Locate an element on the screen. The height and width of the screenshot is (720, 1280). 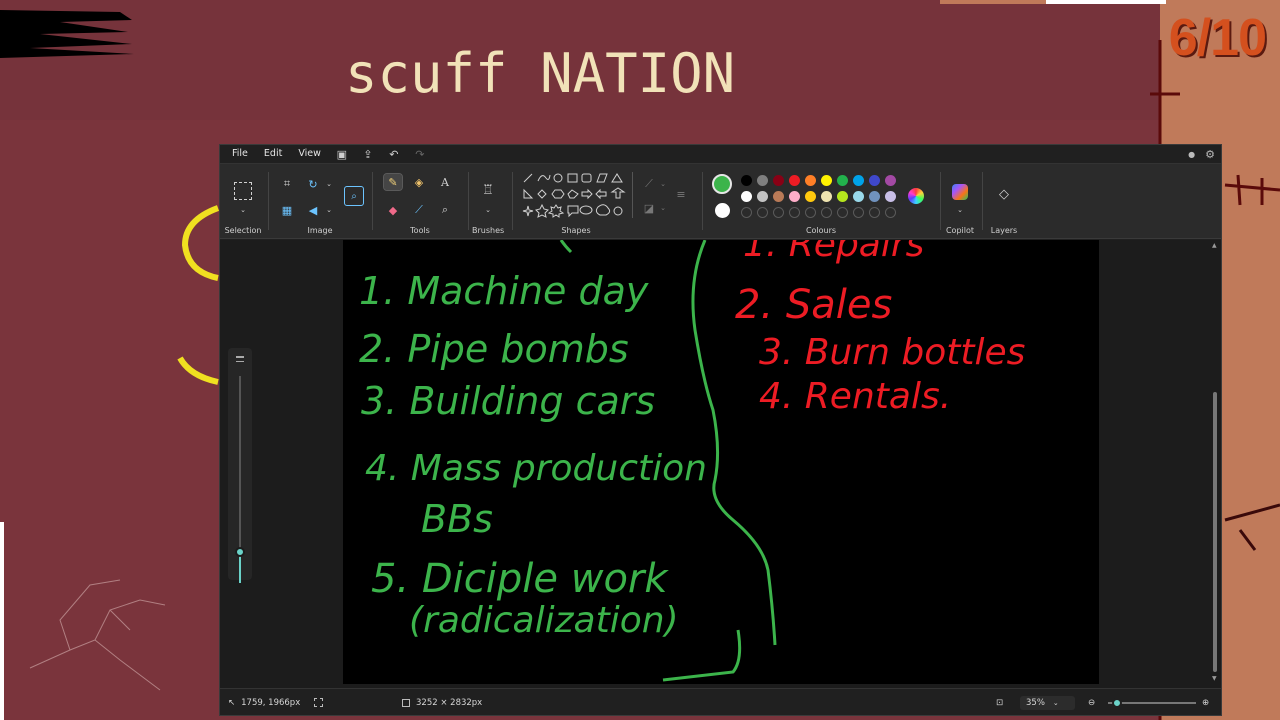
layers-label: Layers is located at coordinates (1004, 230).